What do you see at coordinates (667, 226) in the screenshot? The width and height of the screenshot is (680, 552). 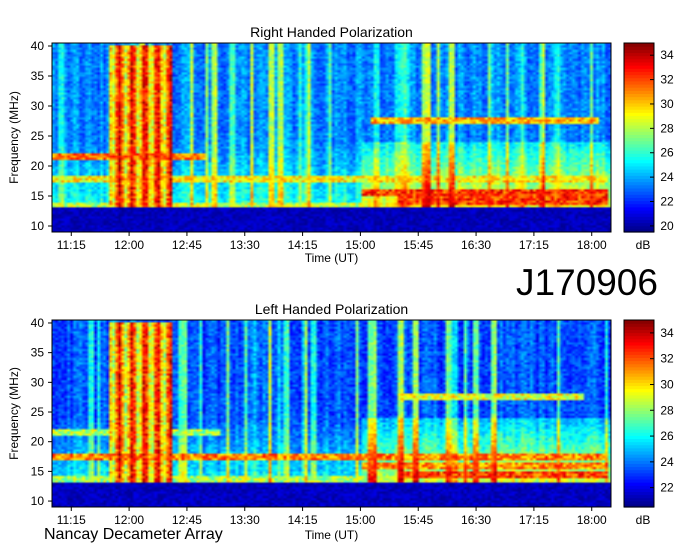 I see `colorbar-tick-label: 20` at bounding box center [667, 226].